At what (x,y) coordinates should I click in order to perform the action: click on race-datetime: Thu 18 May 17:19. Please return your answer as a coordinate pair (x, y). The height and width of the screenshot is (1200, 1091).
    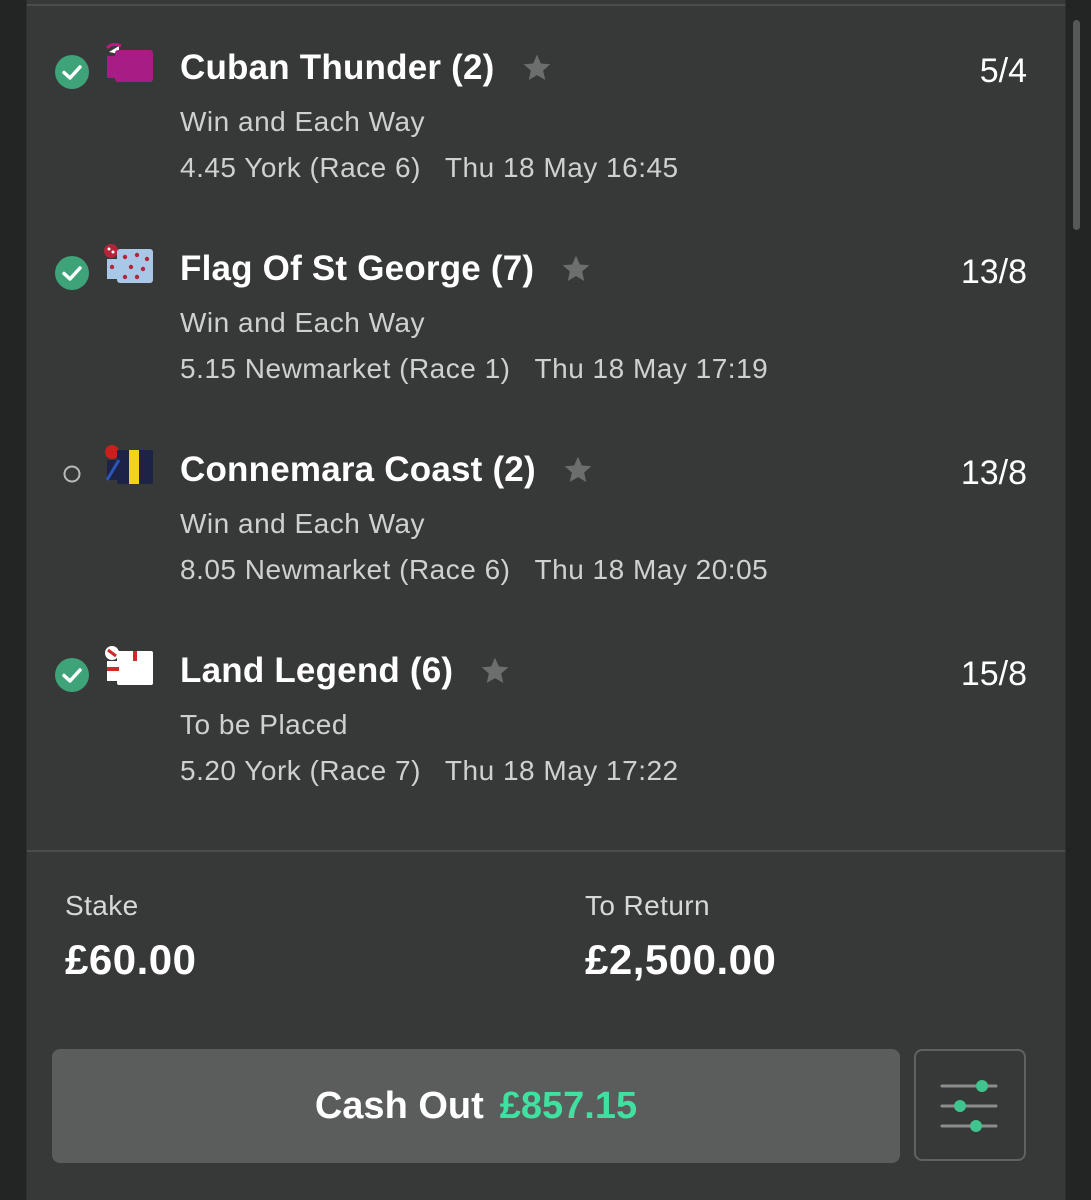
    Looking at the image, I should click on (651, 368).